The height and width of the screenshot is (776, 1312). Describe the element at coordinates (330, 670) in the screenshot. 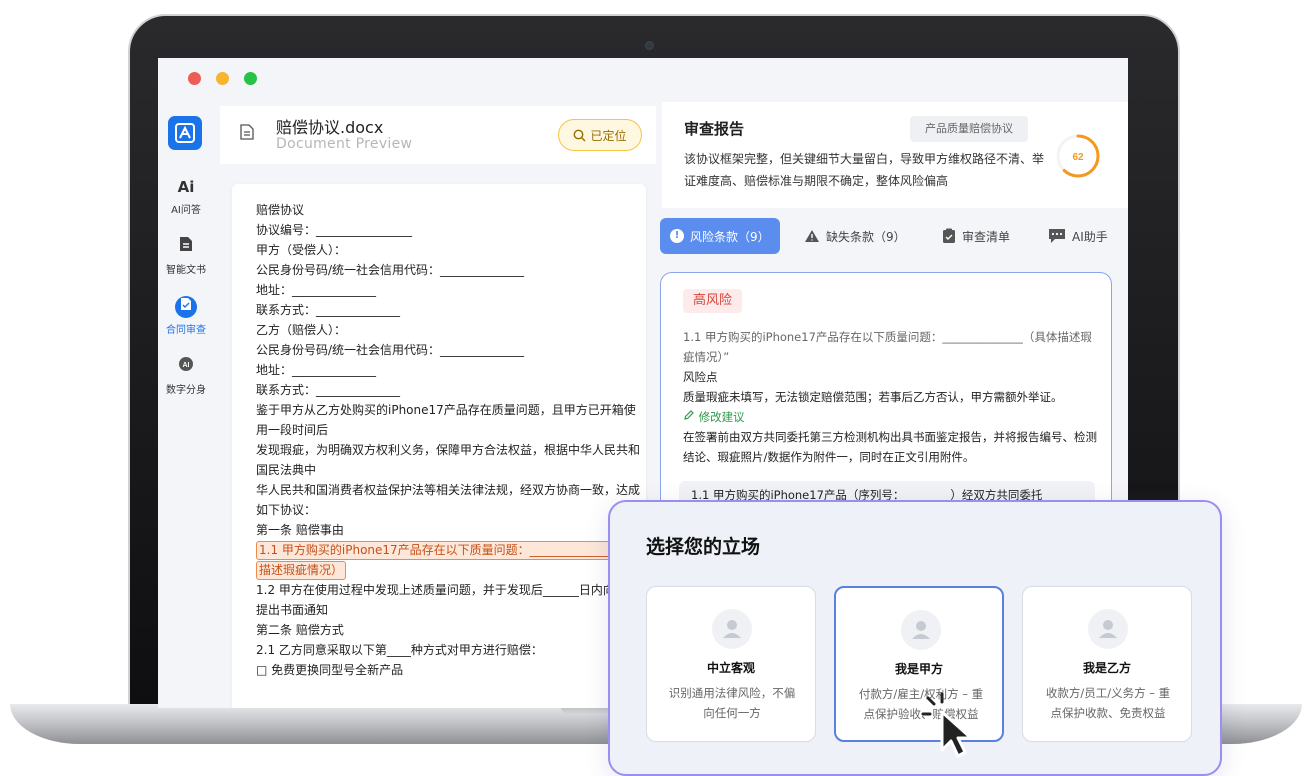

I see `document-line: □ 免费更换同型号全新产品` at that location.